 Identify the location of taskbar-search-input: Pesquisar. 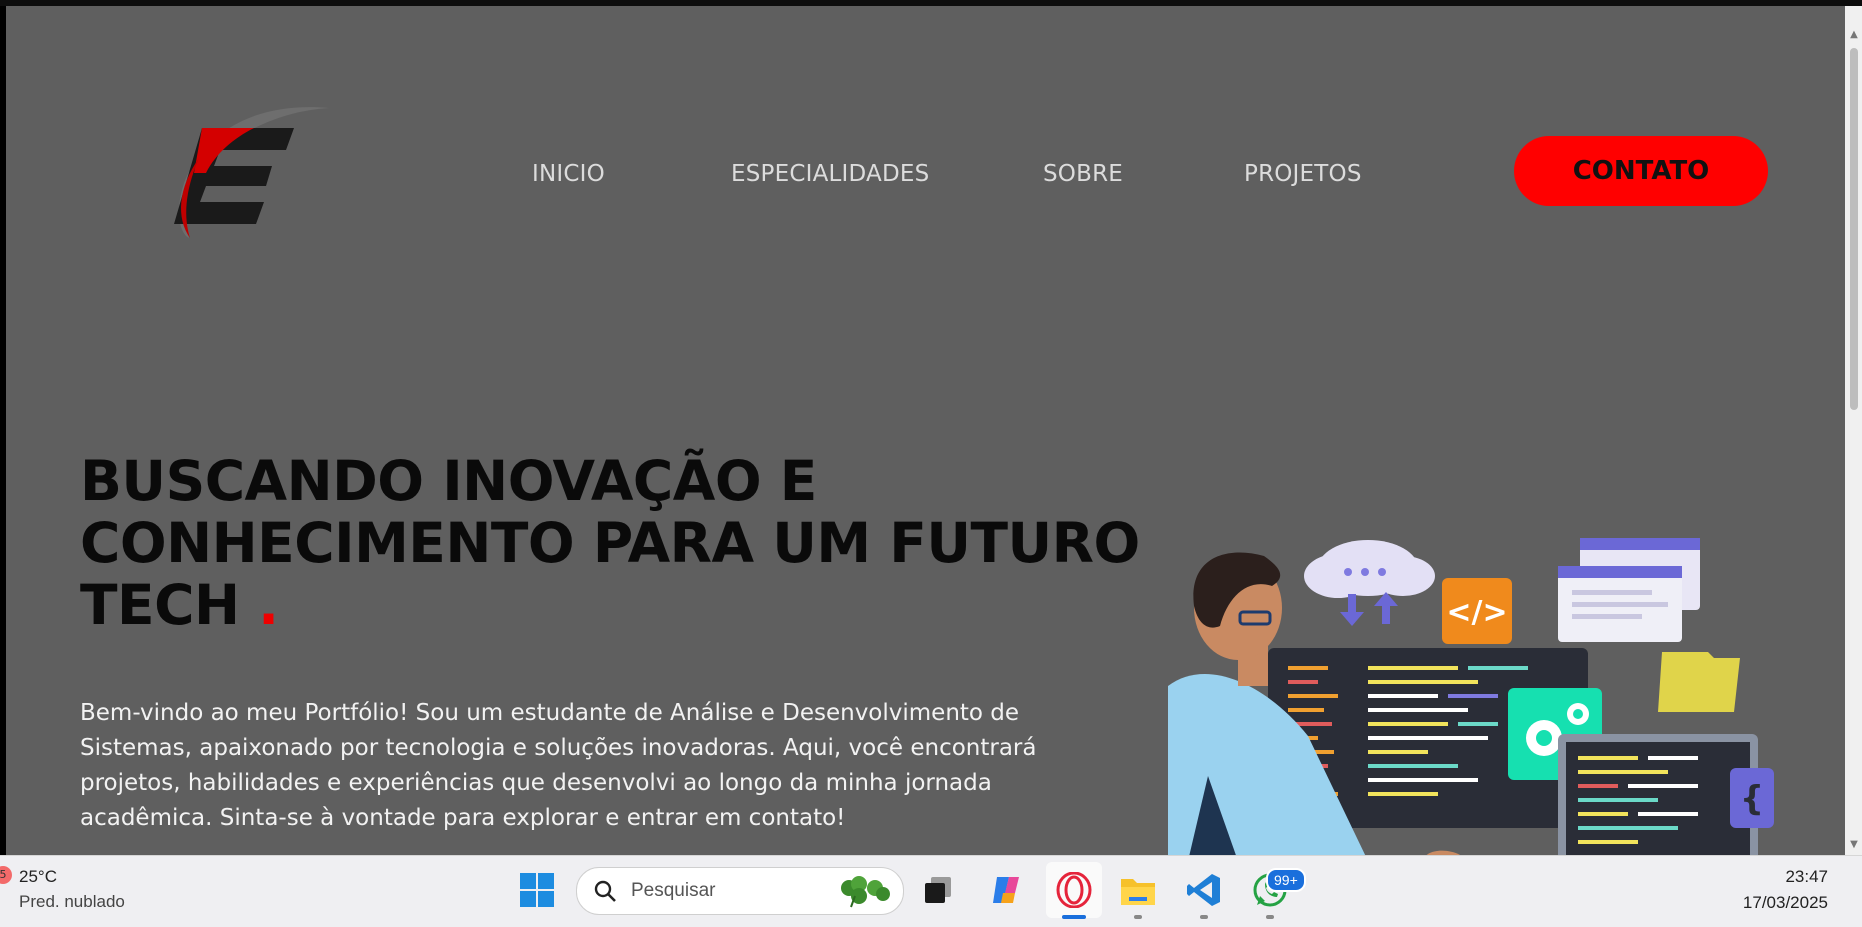
(740, 891).